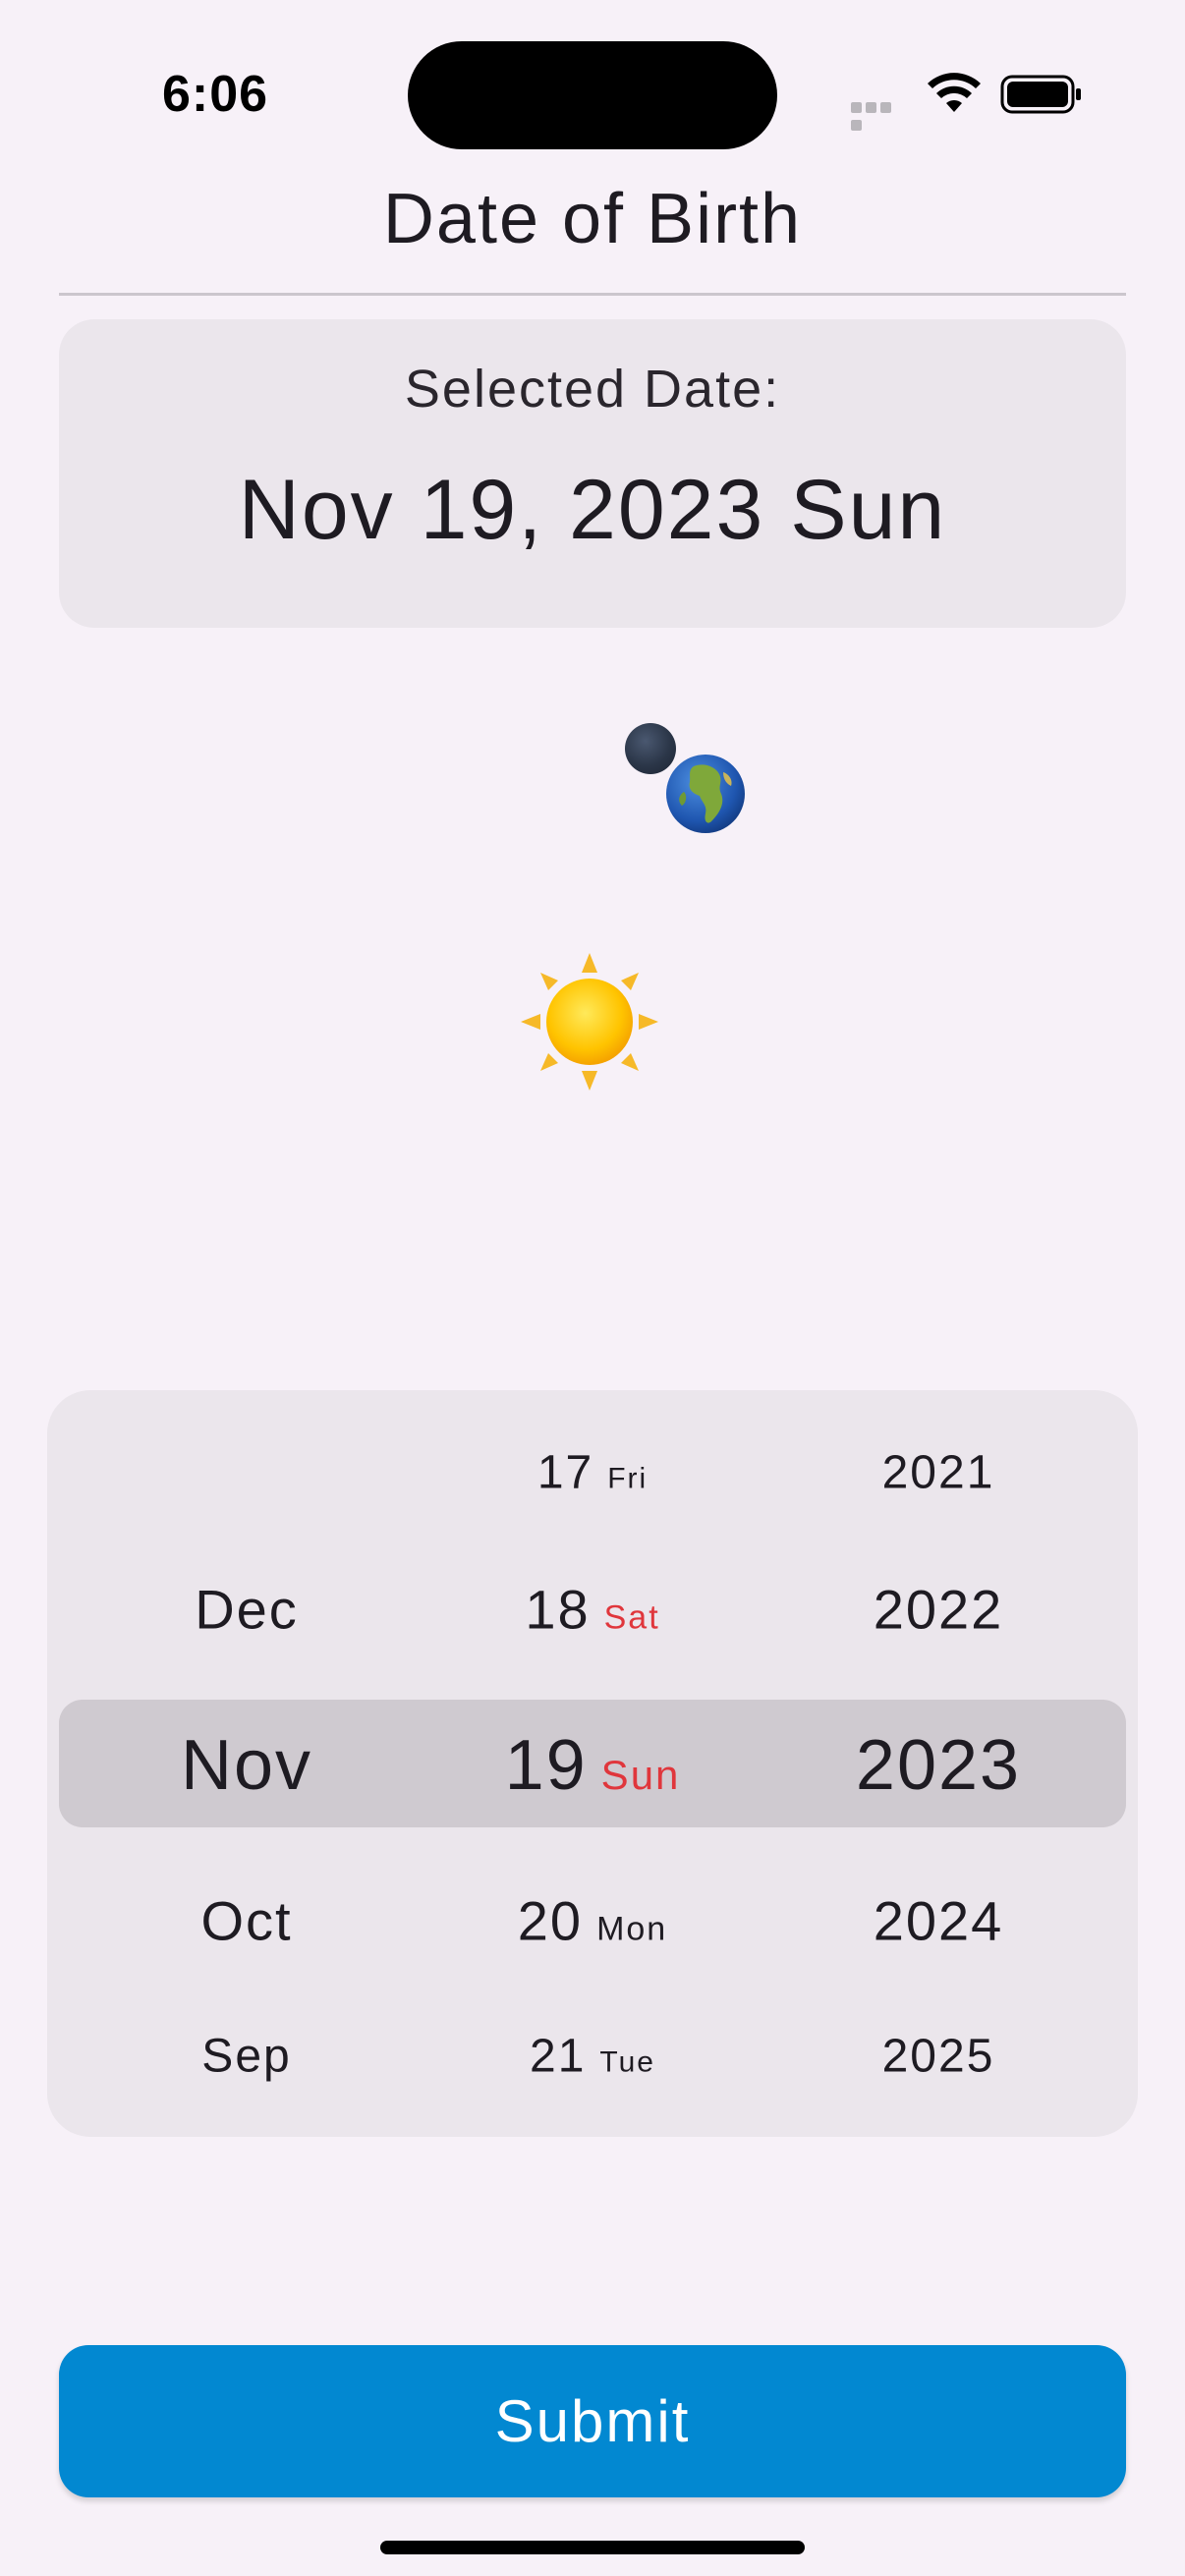  I want to click on year-option-selected: 2023, so click(939, 1765).